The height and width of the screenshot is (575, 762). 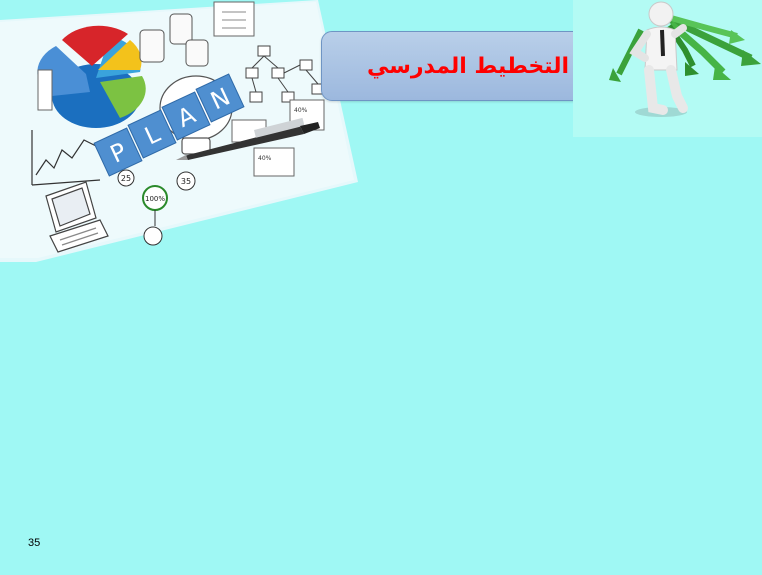 I want to click on page-number: 35, so click(x=34, y=543).